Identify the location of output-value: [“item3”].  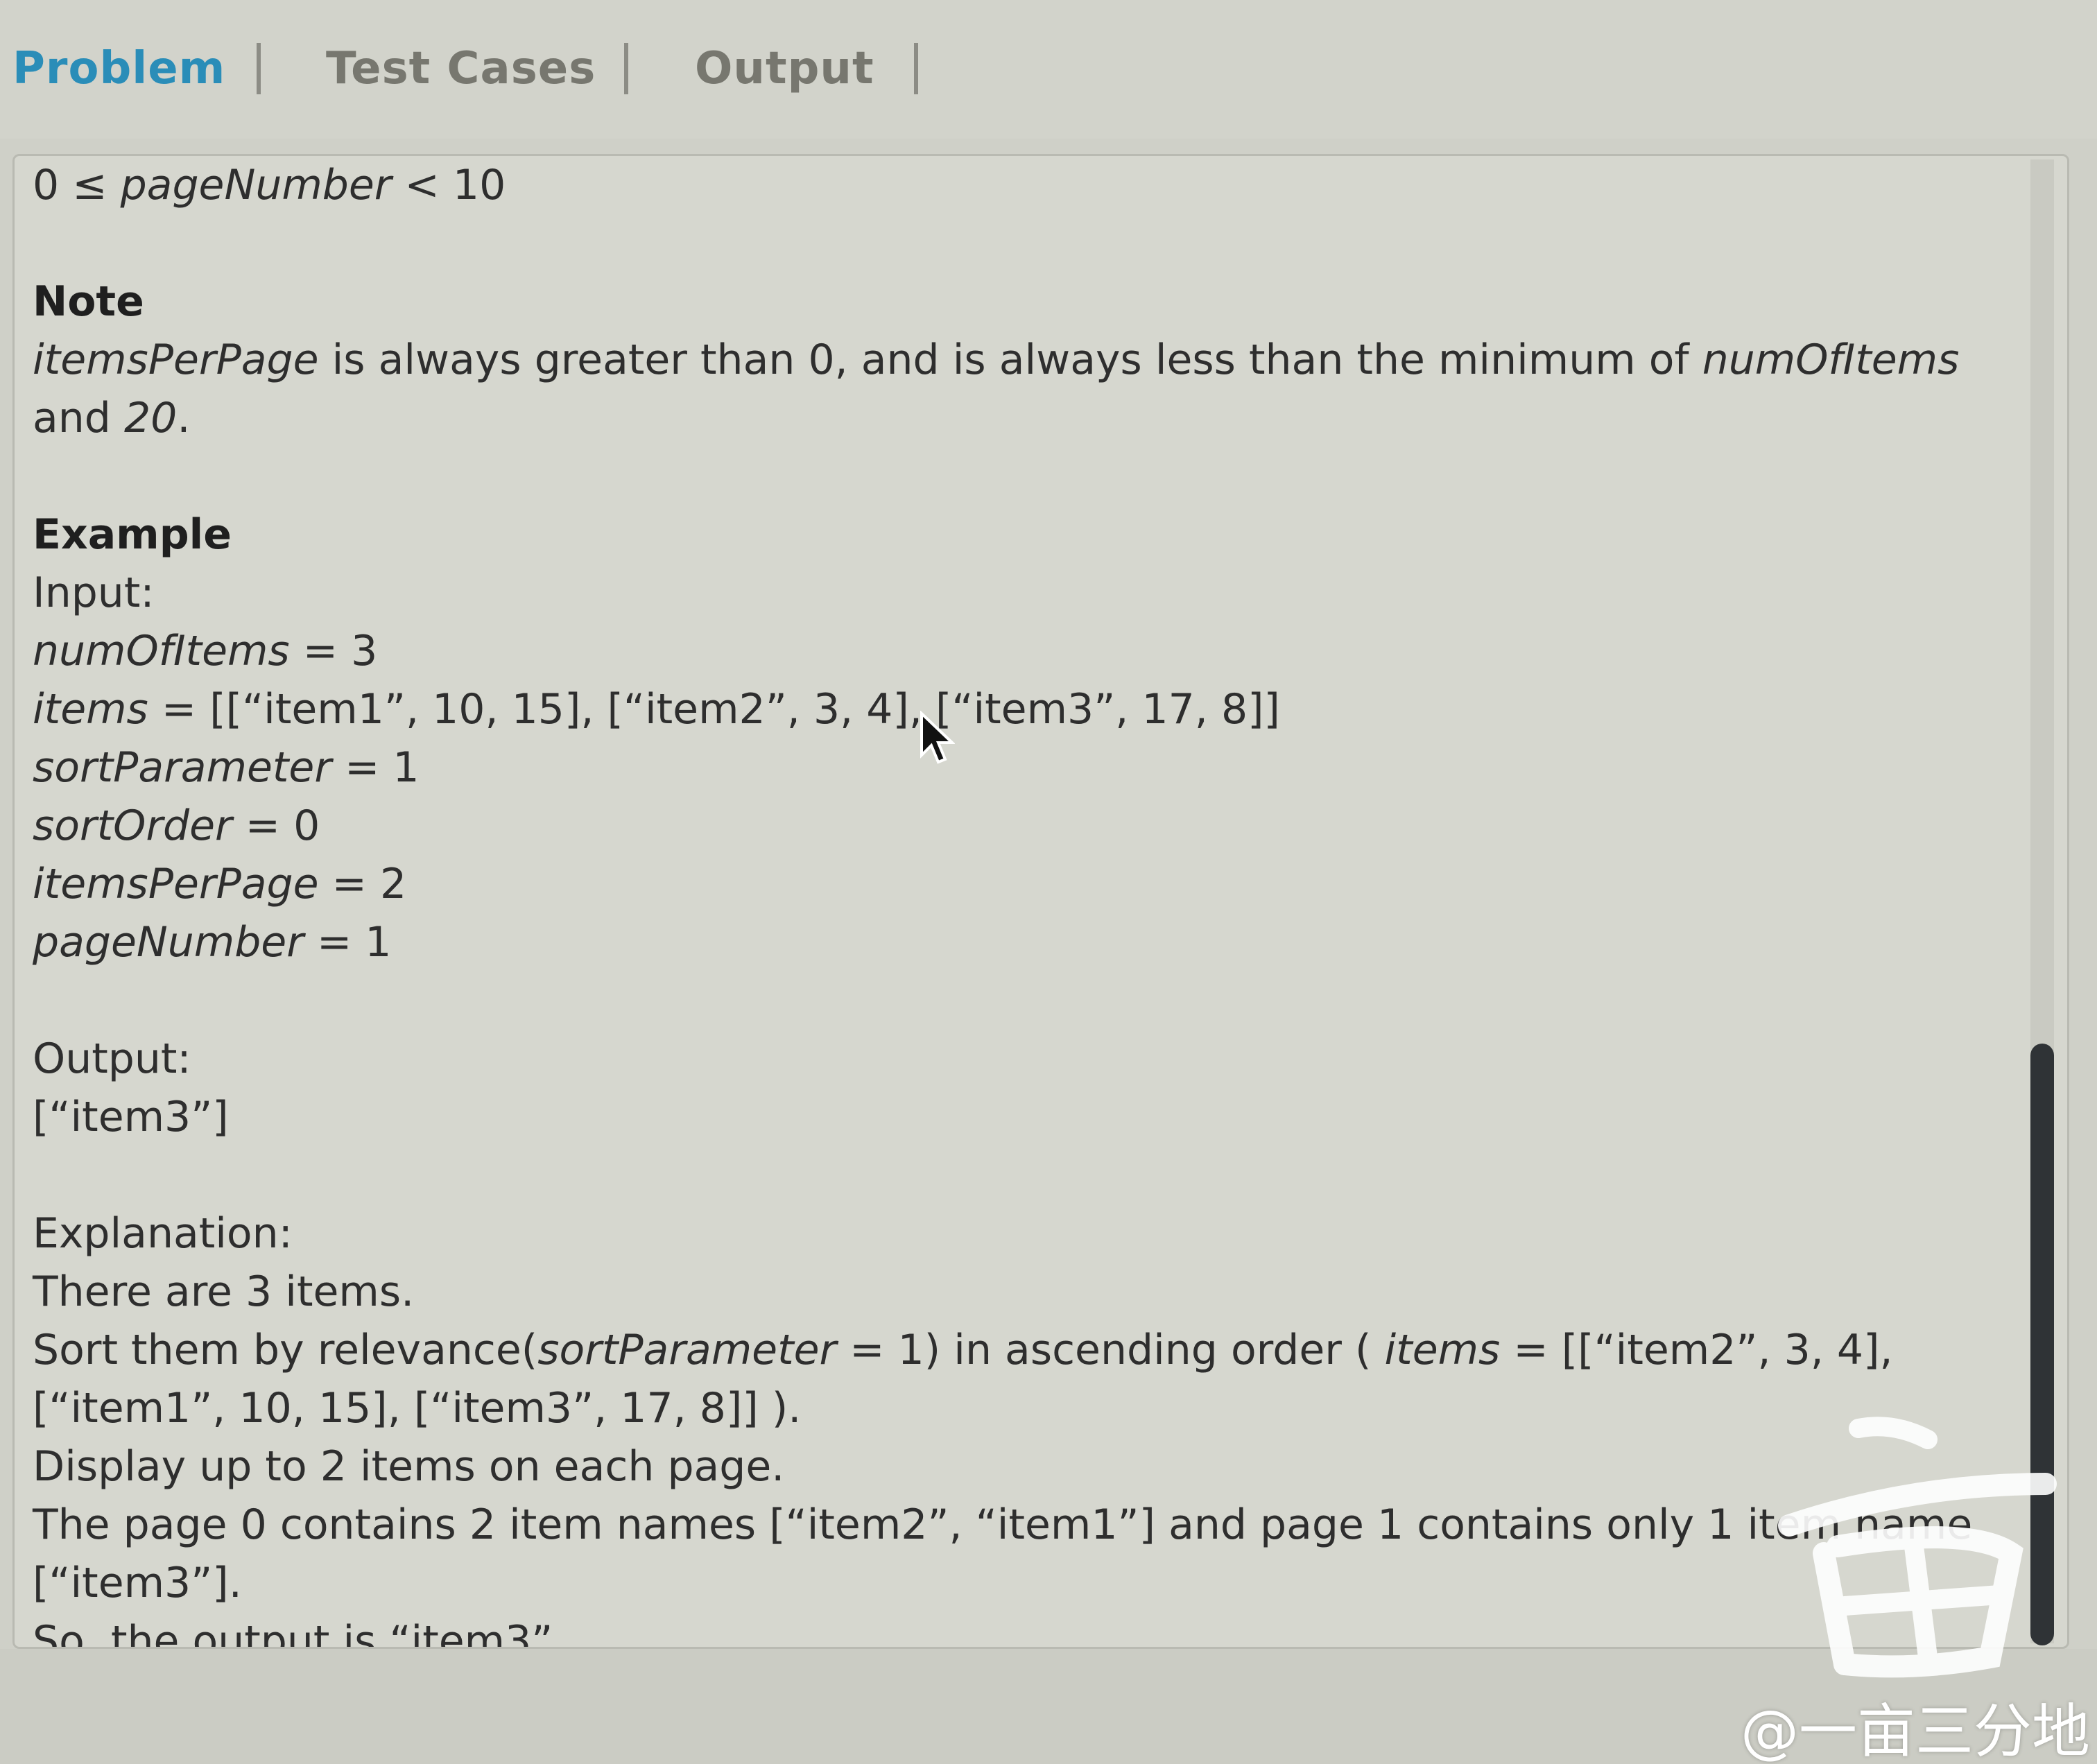
(131, 1117).